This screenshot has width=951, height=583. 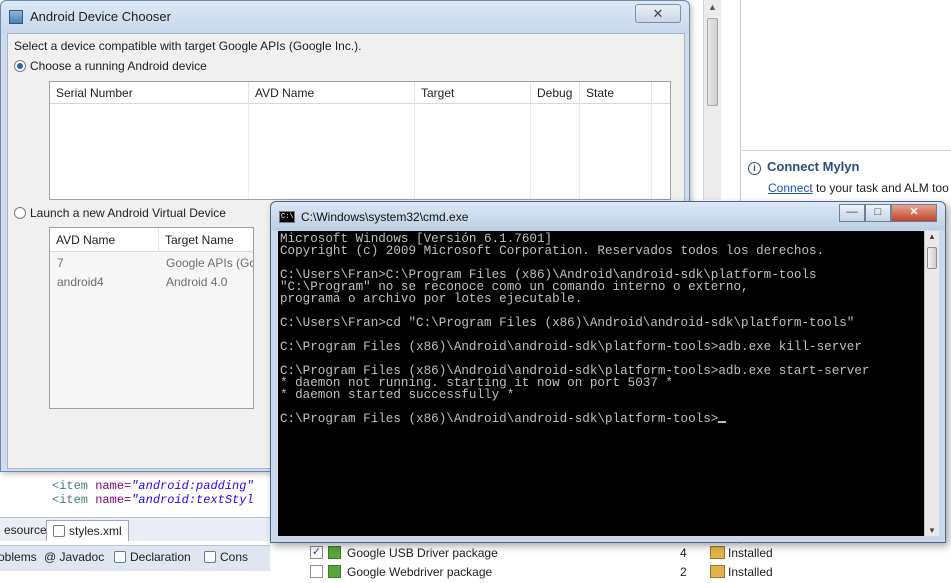 What do you see at coordinates (555, 93) in the screenshot?
I see `column-debug: Debug` at bounding box center [555, 93].